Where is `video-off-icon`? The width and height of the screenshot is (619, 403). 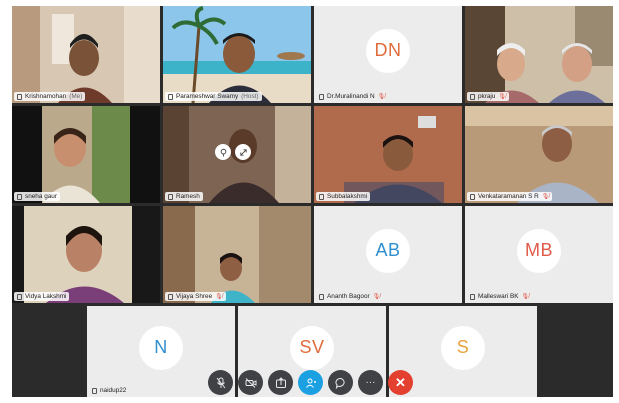
video-off-icon is located at coordinates (250, 382).